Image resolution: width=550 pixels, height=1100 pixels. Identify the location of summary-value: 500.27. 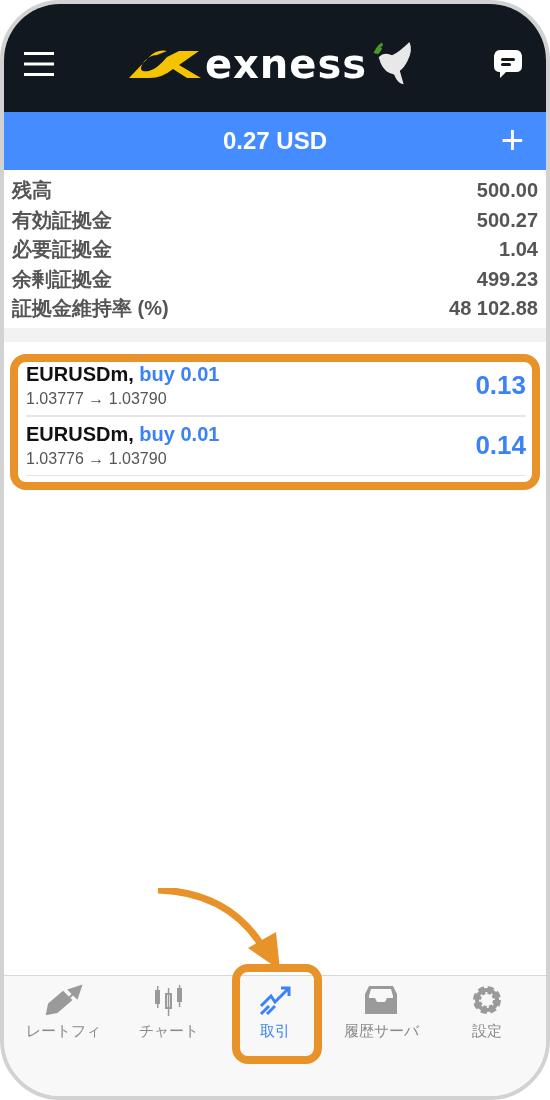
(507, 220).